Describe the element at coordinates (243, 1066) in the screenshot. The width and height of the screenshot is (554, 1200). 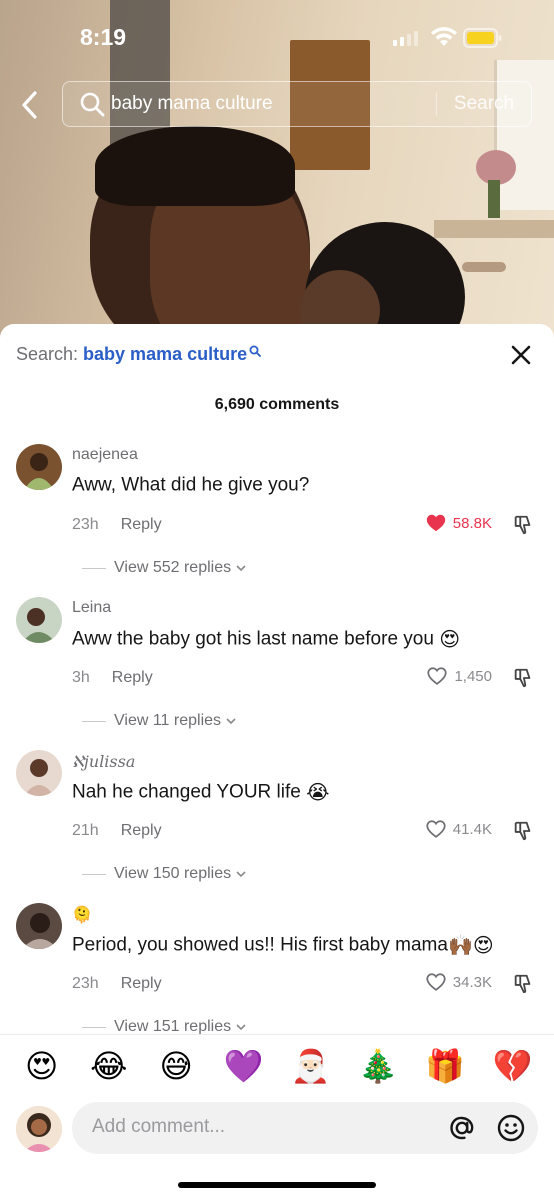
I see `emoji-purple-heart: 💜` at that location.